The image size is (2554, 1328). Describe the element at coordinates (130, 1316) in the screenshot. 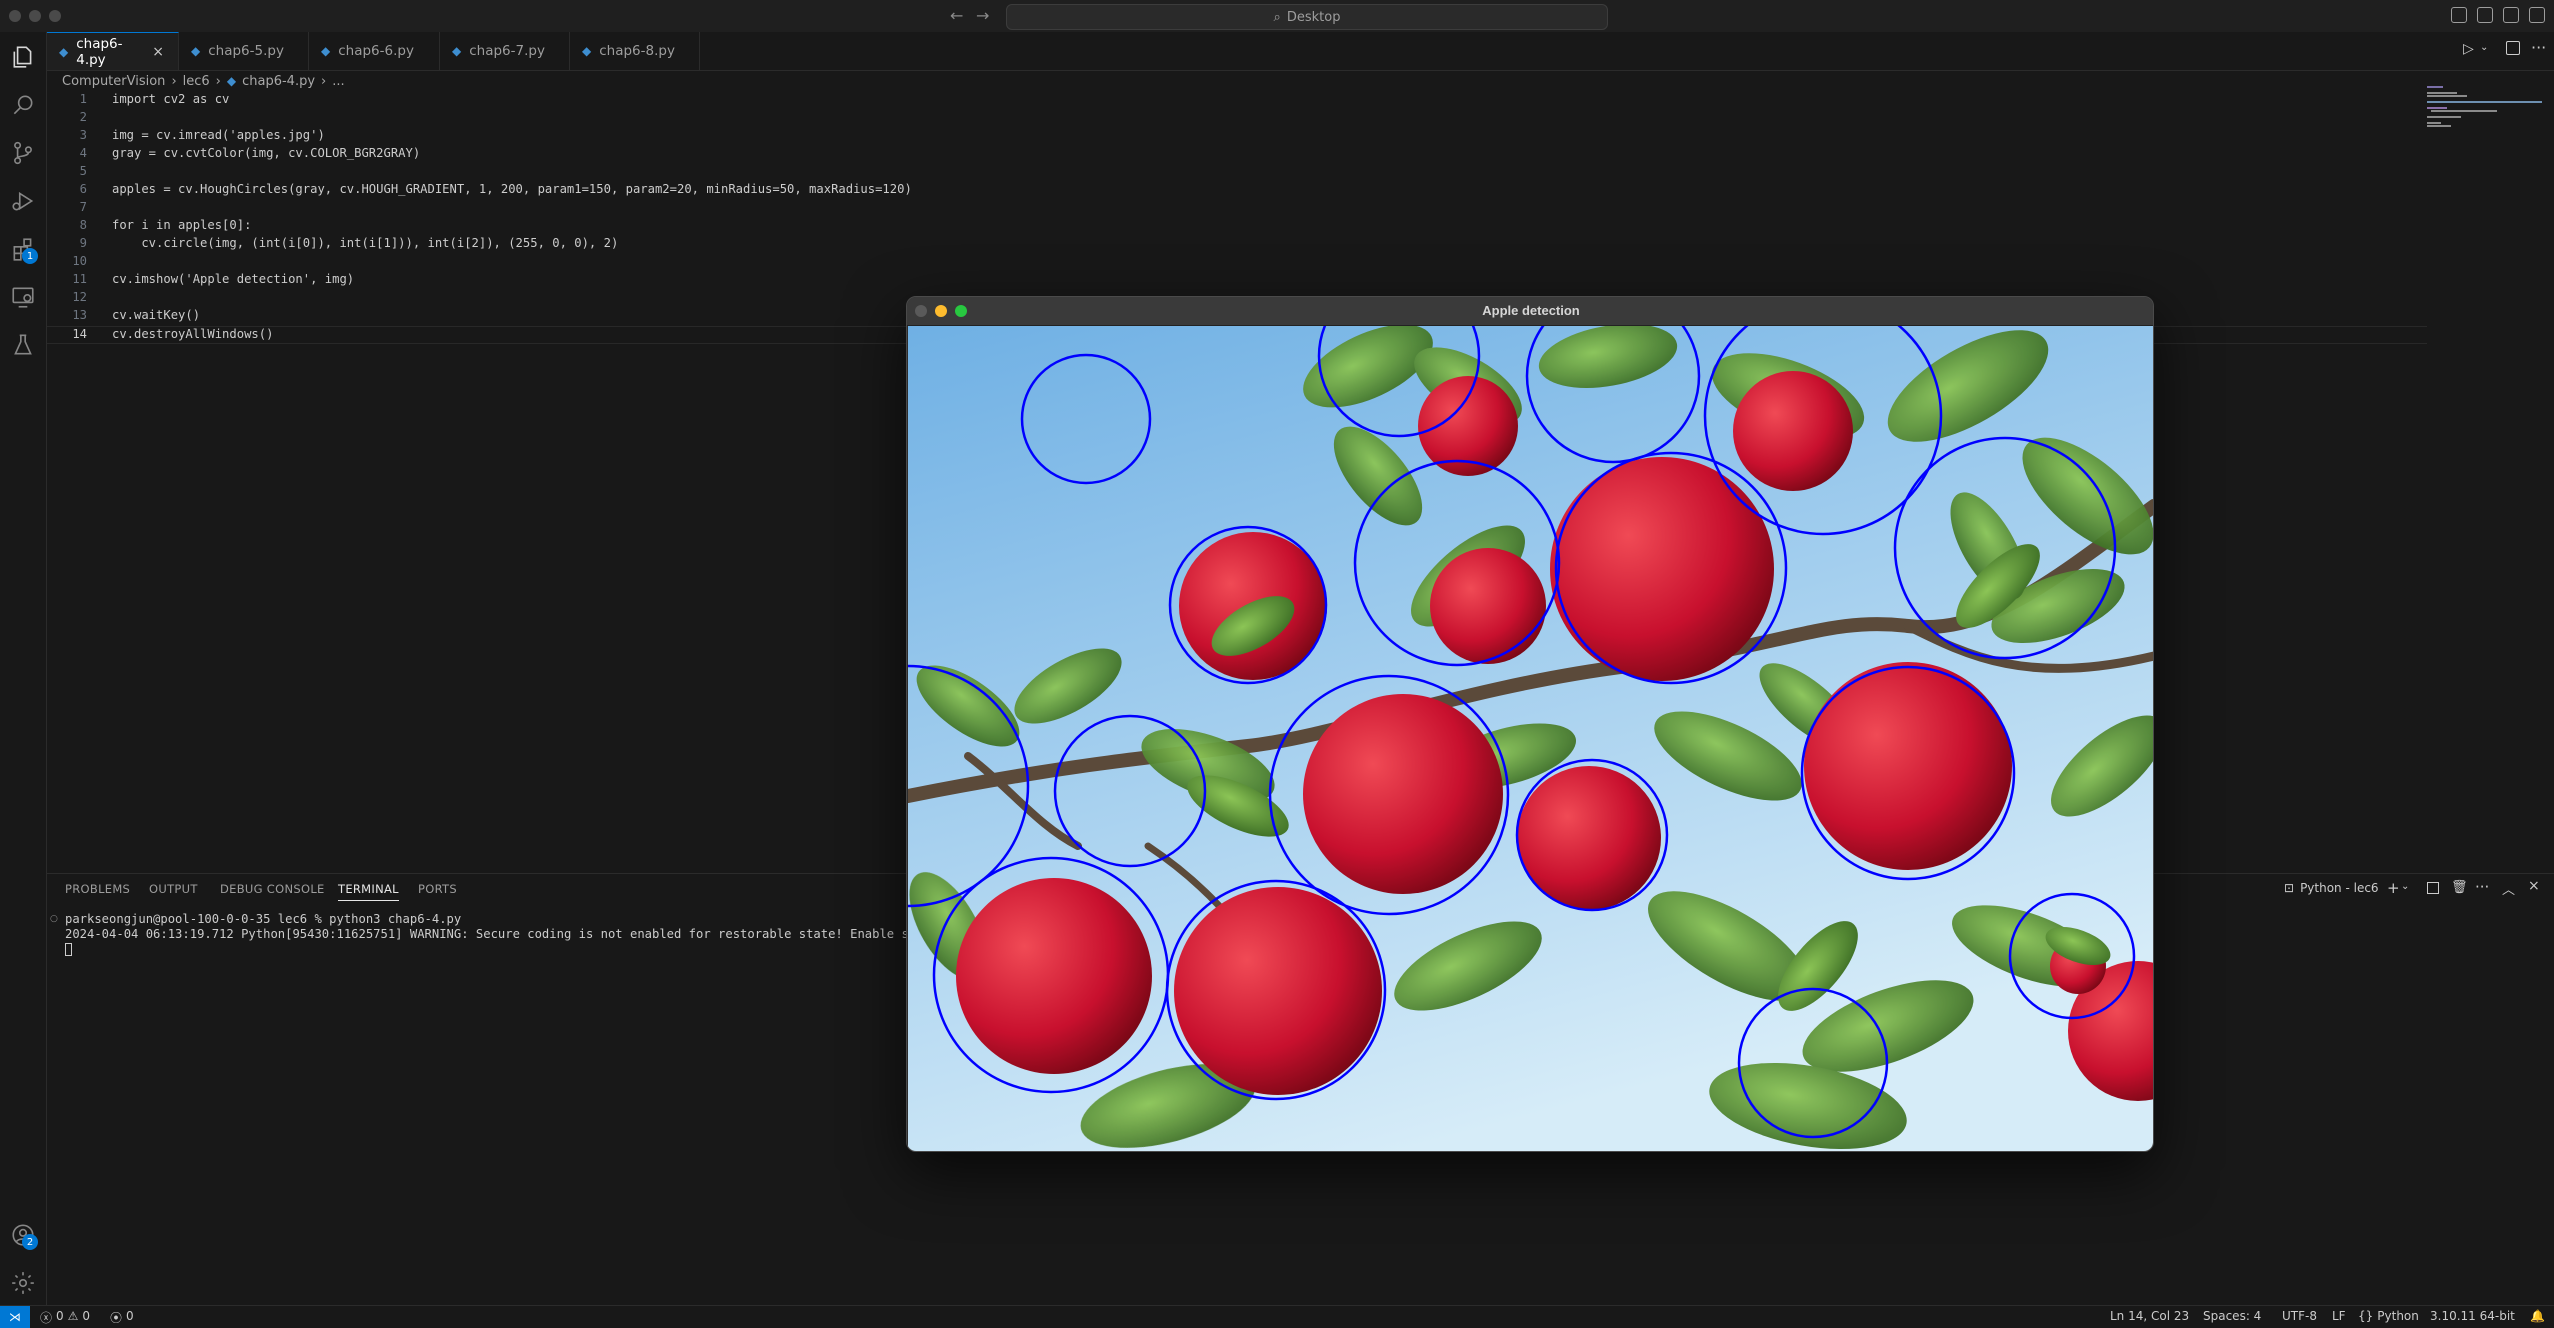

I see `ports-count: 0` at that location.